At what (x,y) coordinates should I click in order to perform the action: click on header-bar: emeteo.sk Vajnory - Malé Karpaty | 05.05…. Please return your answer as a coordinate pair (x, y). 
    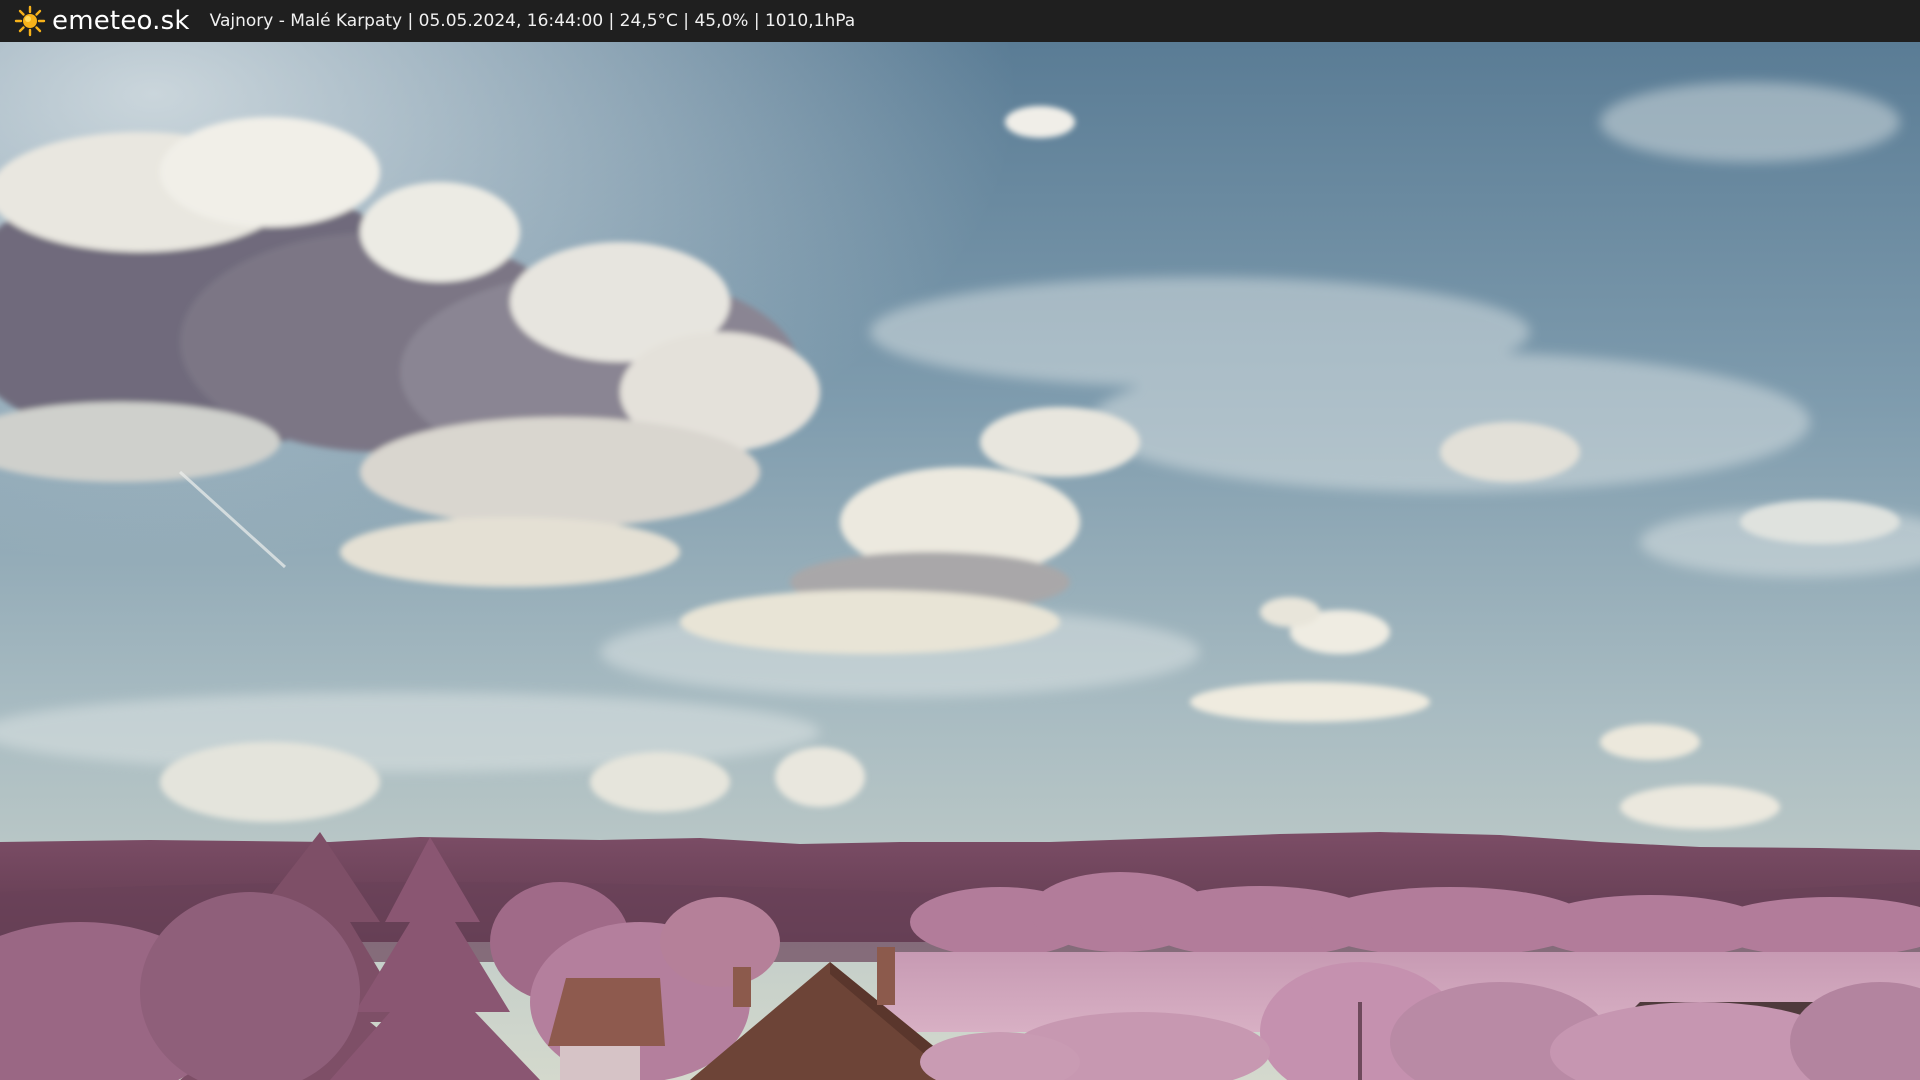
    Looking at the image, I should click on (960, 21).